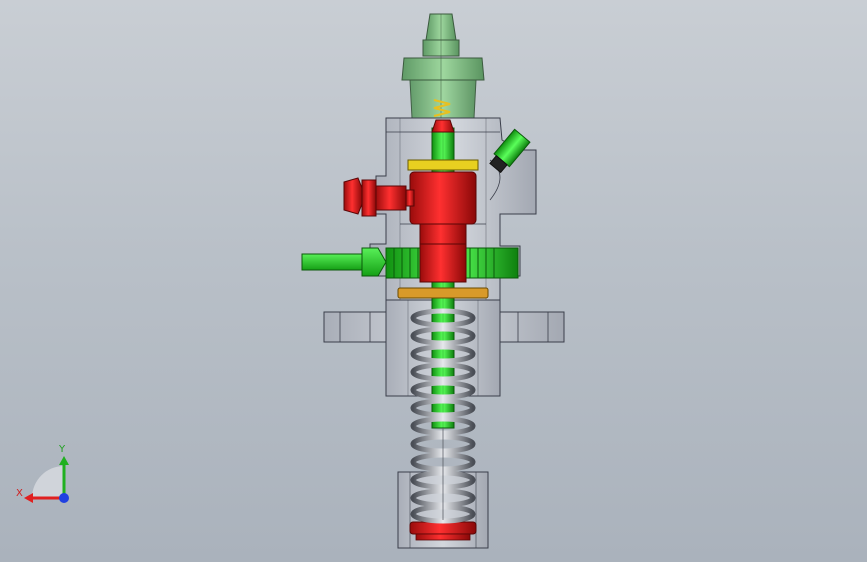 The height and width of the screenshot is (562, 867). What do you see at coordinates (443, 165) in the screenshot?
I see `seal-ring` at bounding box center [443, 165].